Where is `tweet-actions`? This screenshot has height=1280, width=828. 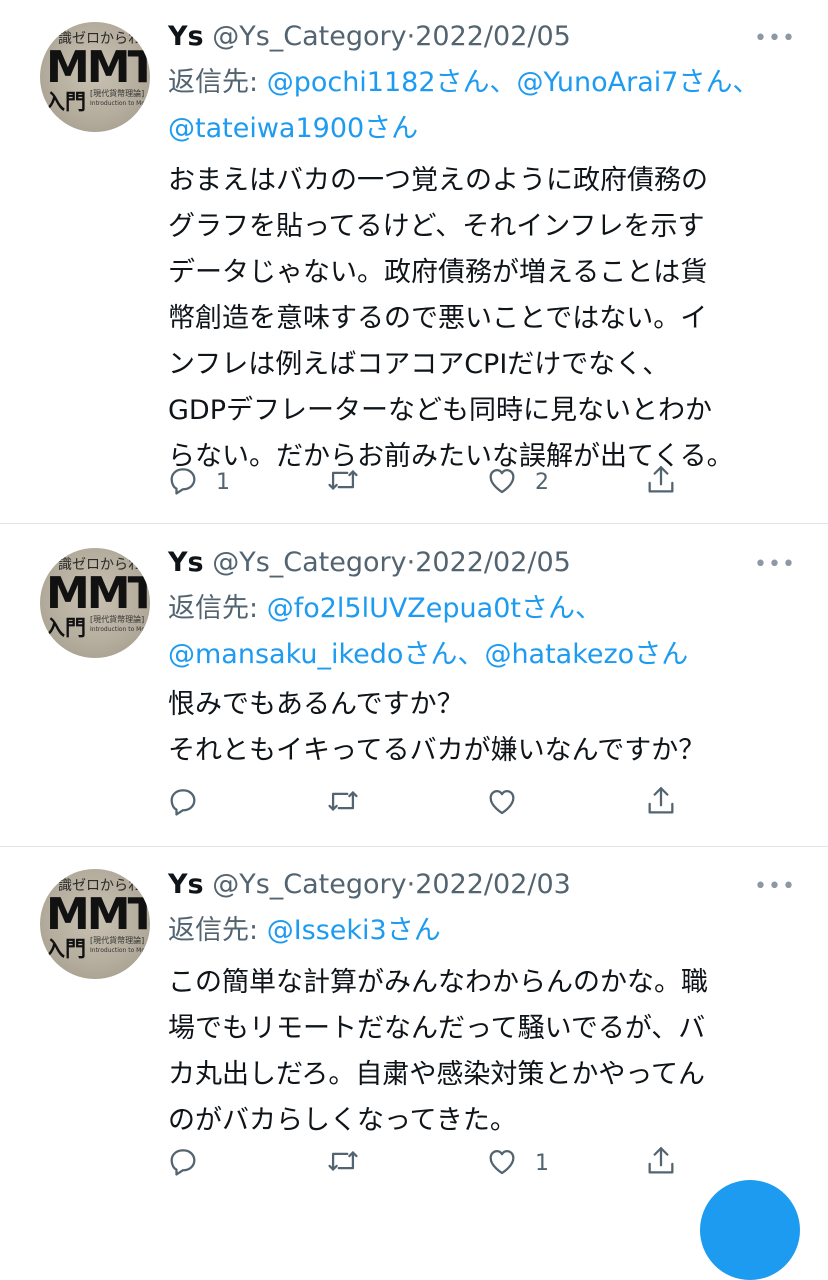
tweet-actions is located at coordinates (414, 803).